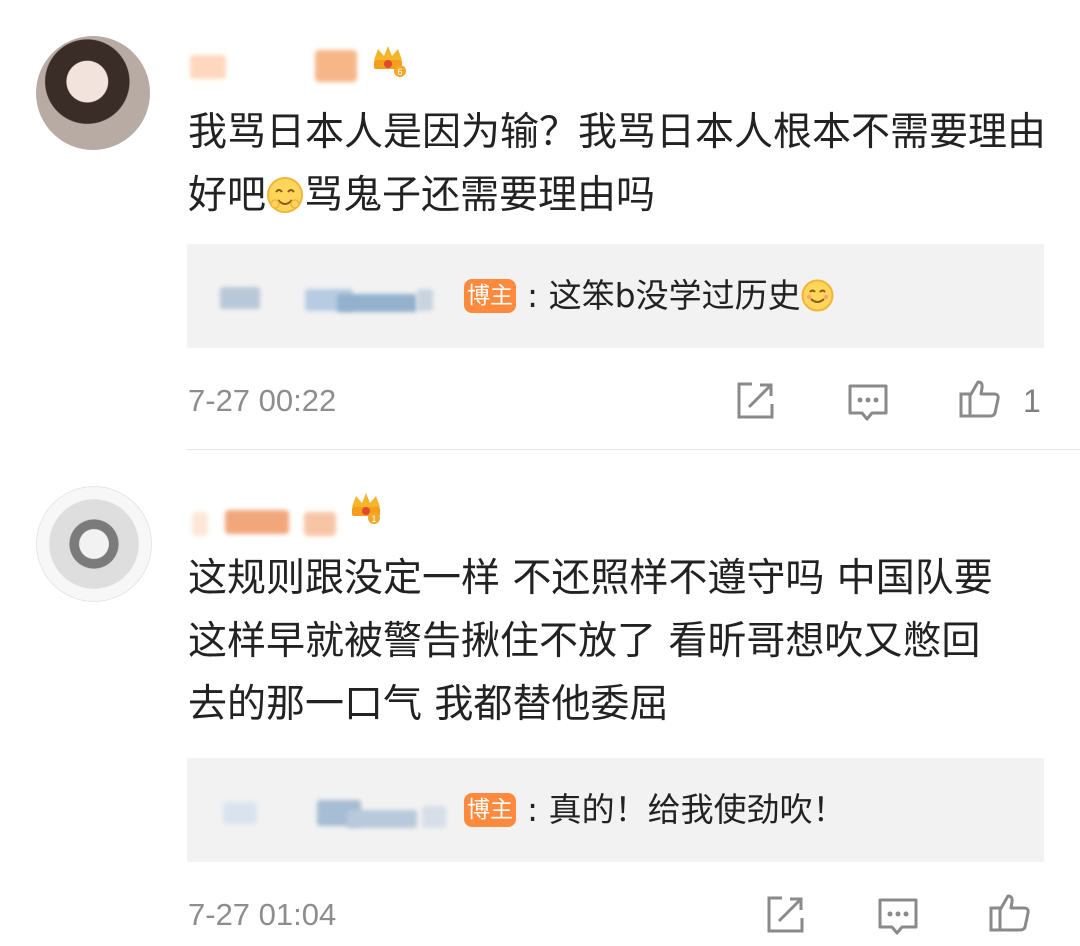  I want to click on reply-text: : 真的！给我使劲吹！, so click(686, 809).